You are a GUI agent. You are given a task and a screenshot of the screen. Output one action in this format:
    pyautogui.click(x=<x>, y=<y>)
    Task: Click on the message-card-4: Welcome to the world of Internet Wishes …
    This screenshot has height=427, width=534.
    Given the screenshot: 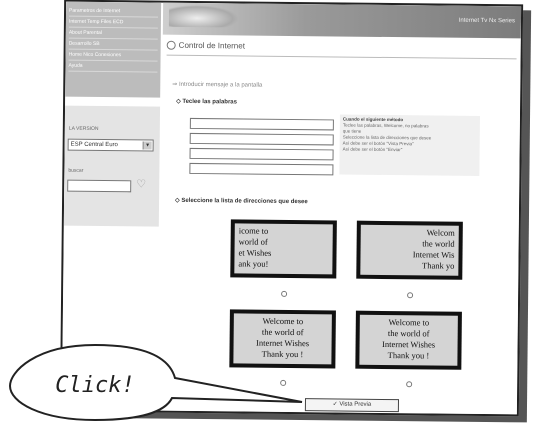 What is the action you would take?
    pyautogui.click(x=408, y=340)
    